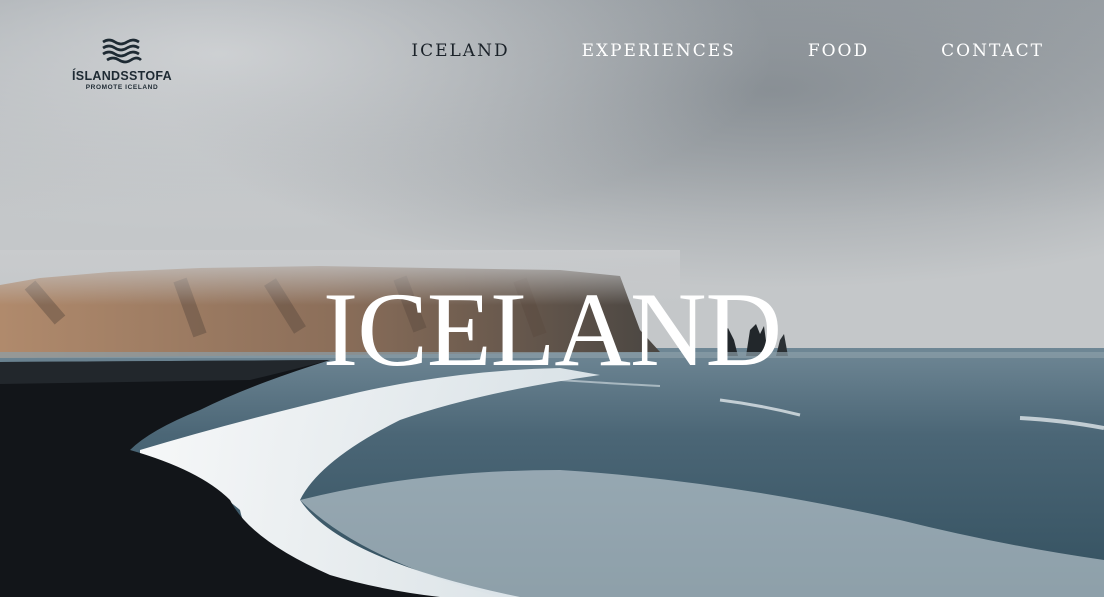 Image resolution: width=1104 pixels, height=597 pixels. I want to click on nav-item-iceland: ICELAND, so click(460, 51).